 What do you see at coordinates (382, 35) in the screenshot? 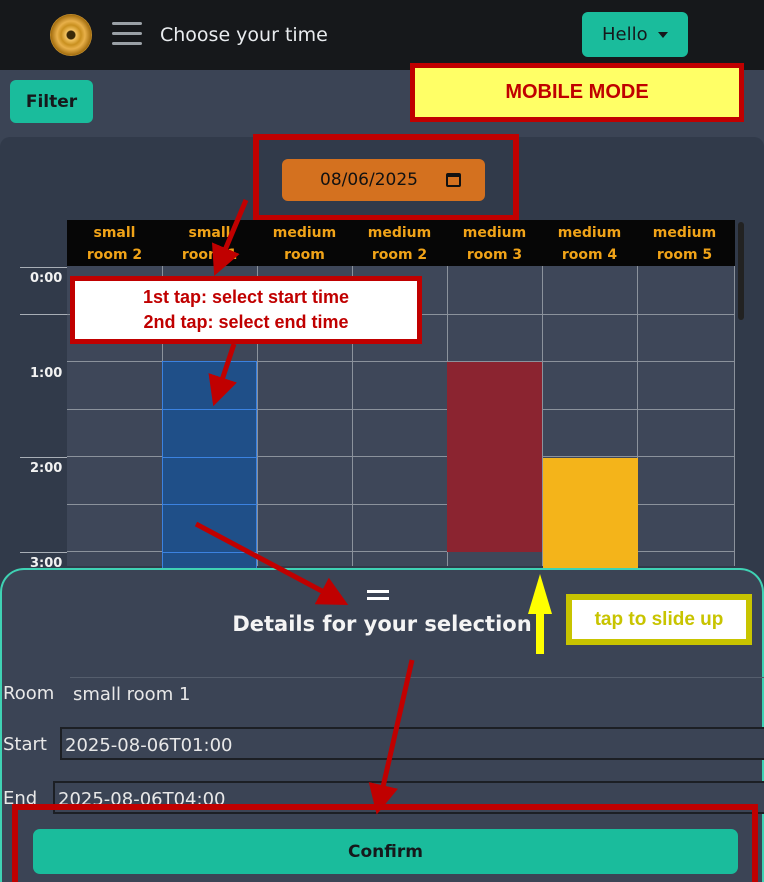
I see `navbar: Choose your time Hello` at bounding box center [382, 35].